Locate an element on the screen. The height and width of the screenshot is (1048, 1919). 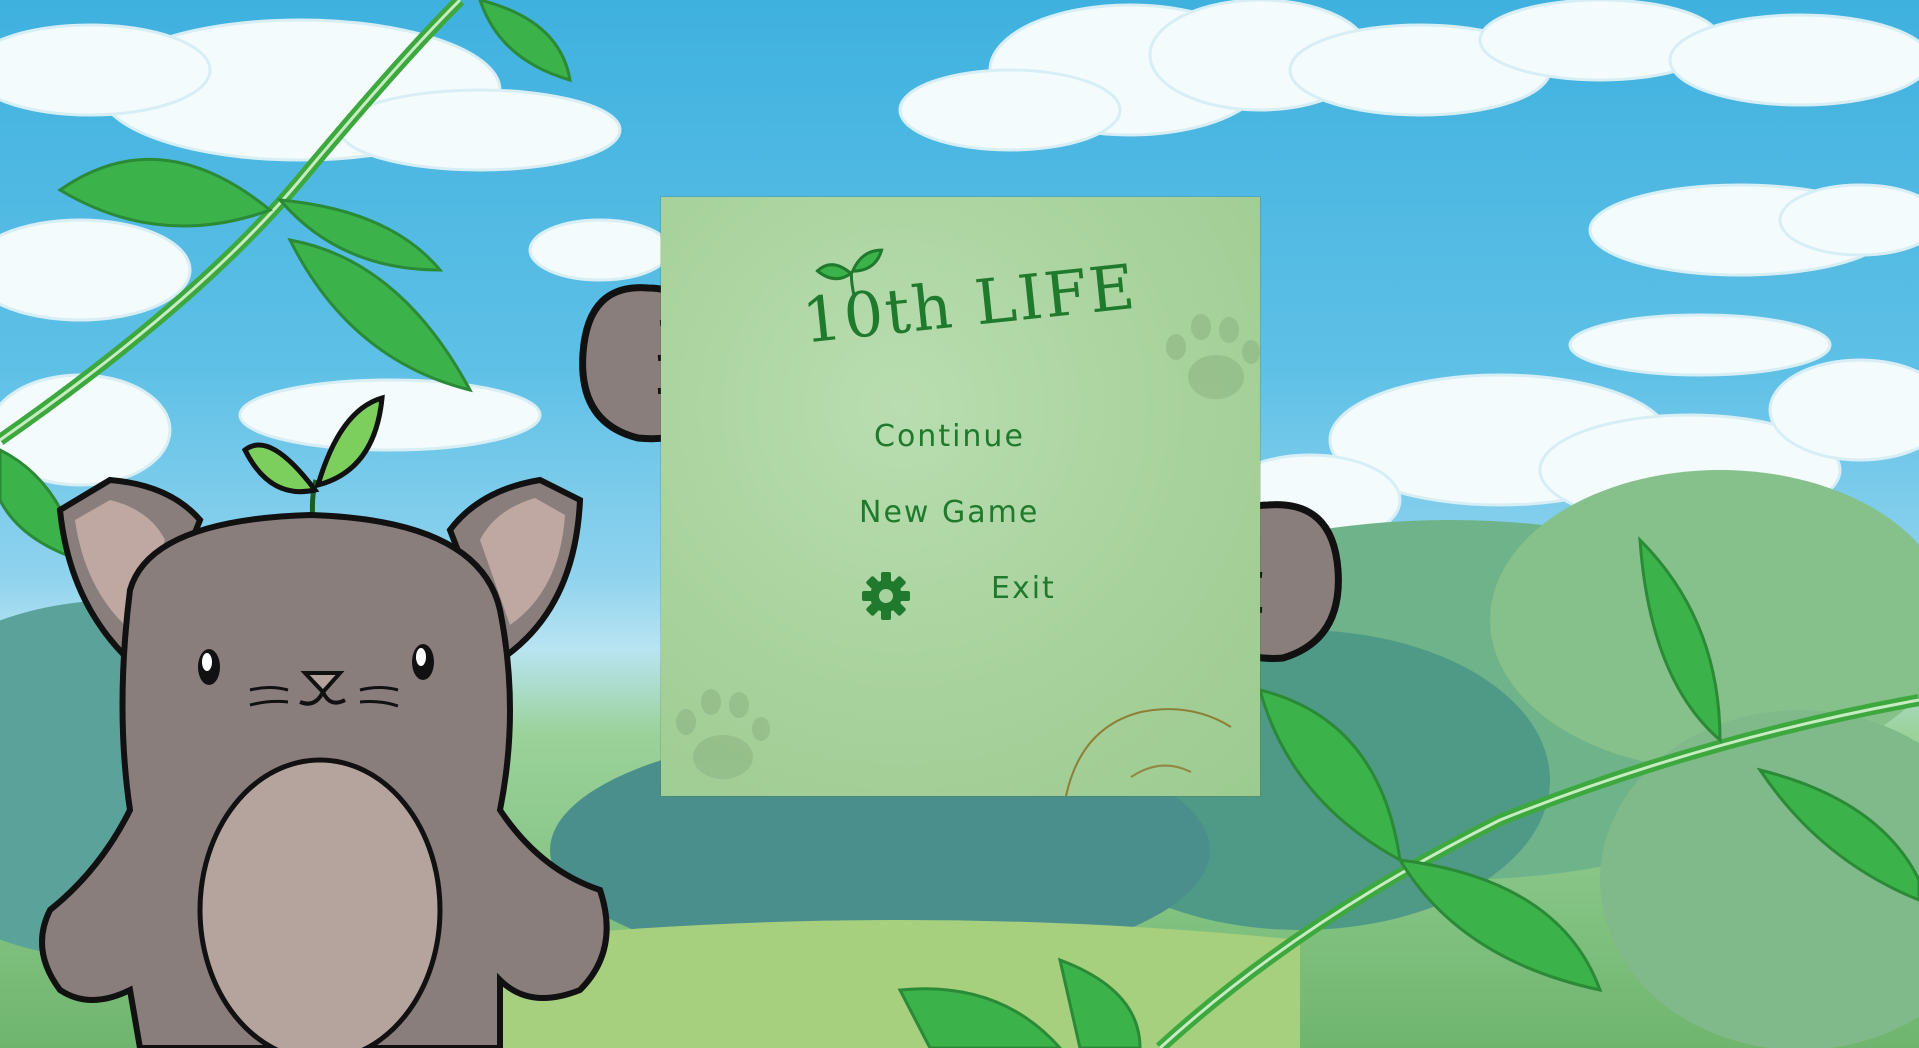
new-game-button: New Game is located at coordinates (949, 512).